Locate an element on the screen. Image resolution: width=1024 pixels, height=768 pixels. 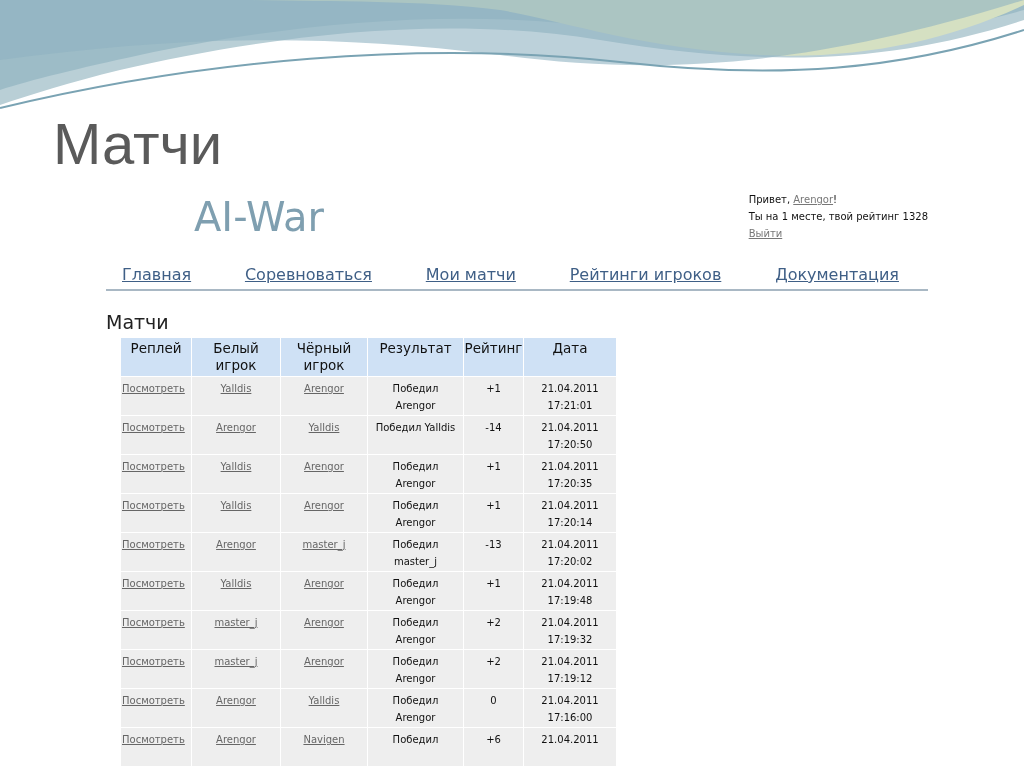
greeting-text: Привет, Arengor! is located at coordinates (793, 200).